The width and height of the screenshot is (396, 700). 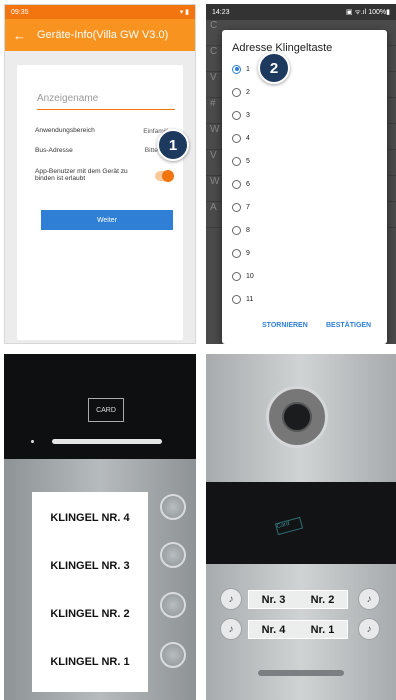 What do you see at coordinates (274, 68) in the screenshot?
I see `step-badge-2: 2` at bounding box center [274, 68].